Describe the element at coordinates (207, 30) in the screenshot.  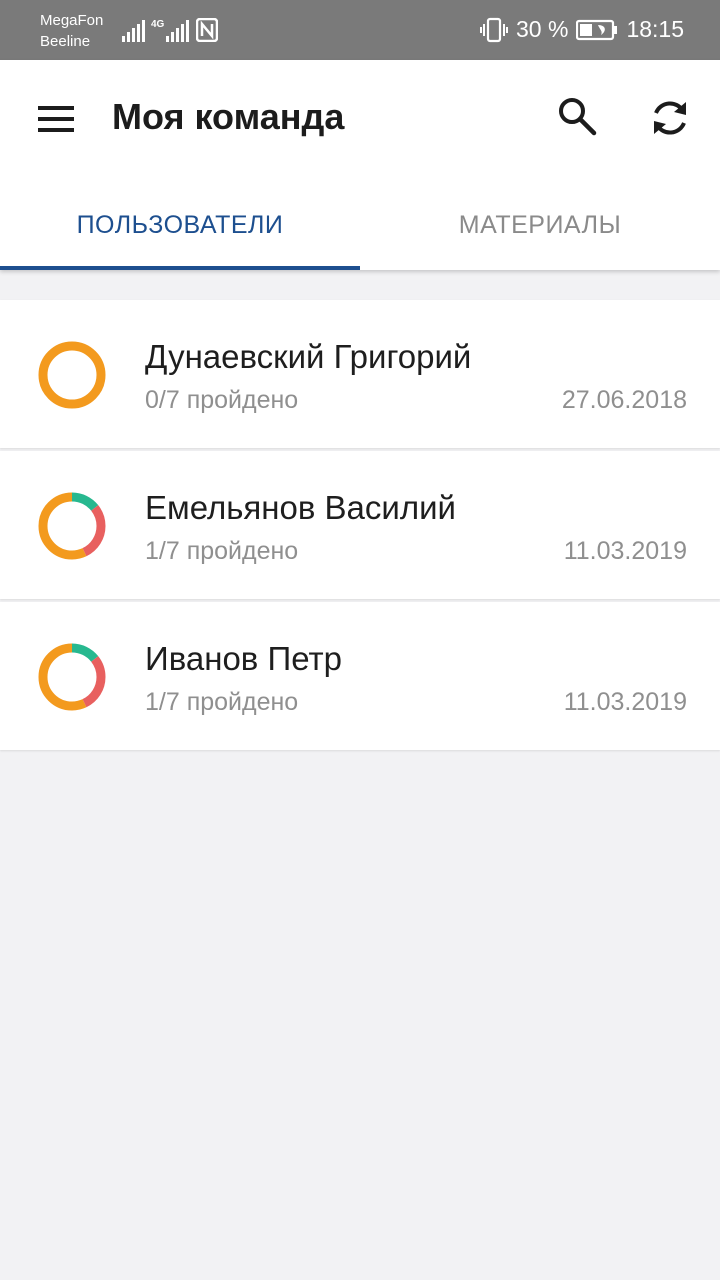
I see `nfc-icon` at that location.